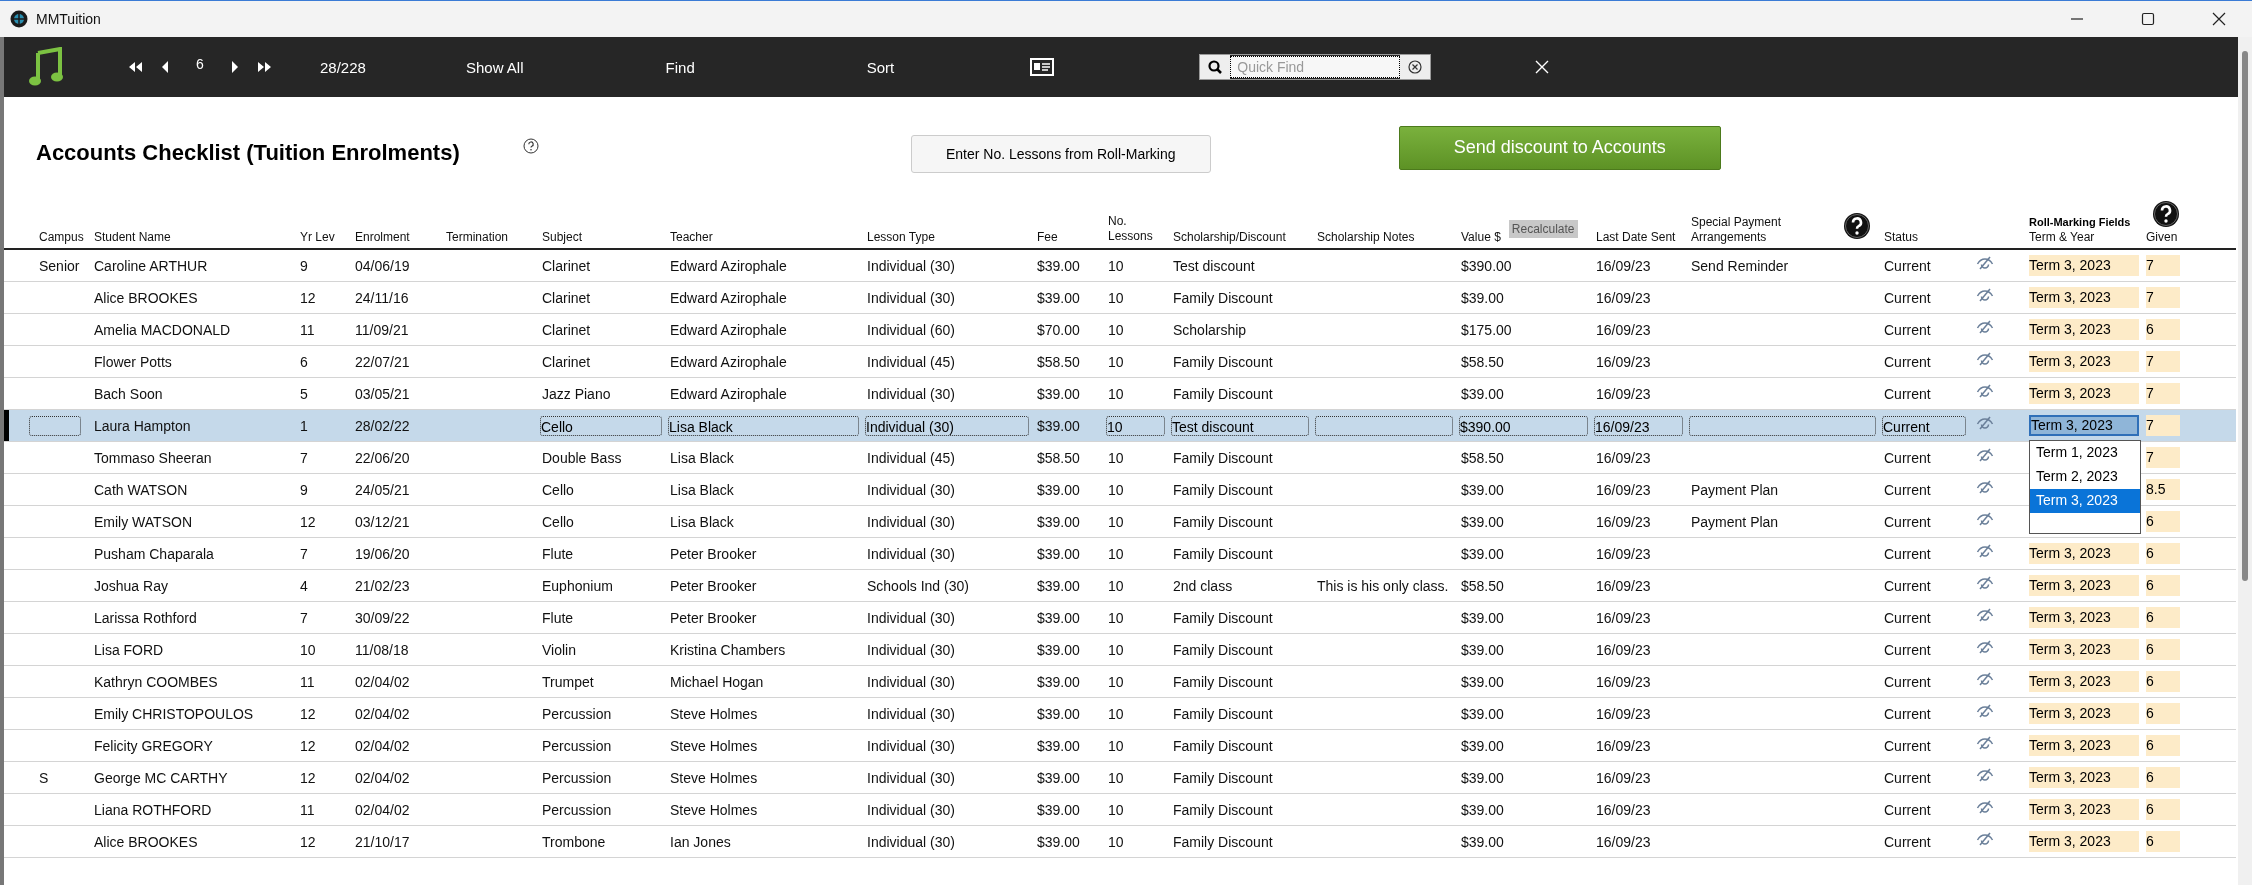  I want to click on table-row: Lisa FORD 10 11/08/18 Violin Kristina Chambers Individual (30) $39.00 10 Family Discount $39.00 16/09/23 Current Term 3, 2023 6, so click(1120, 650).